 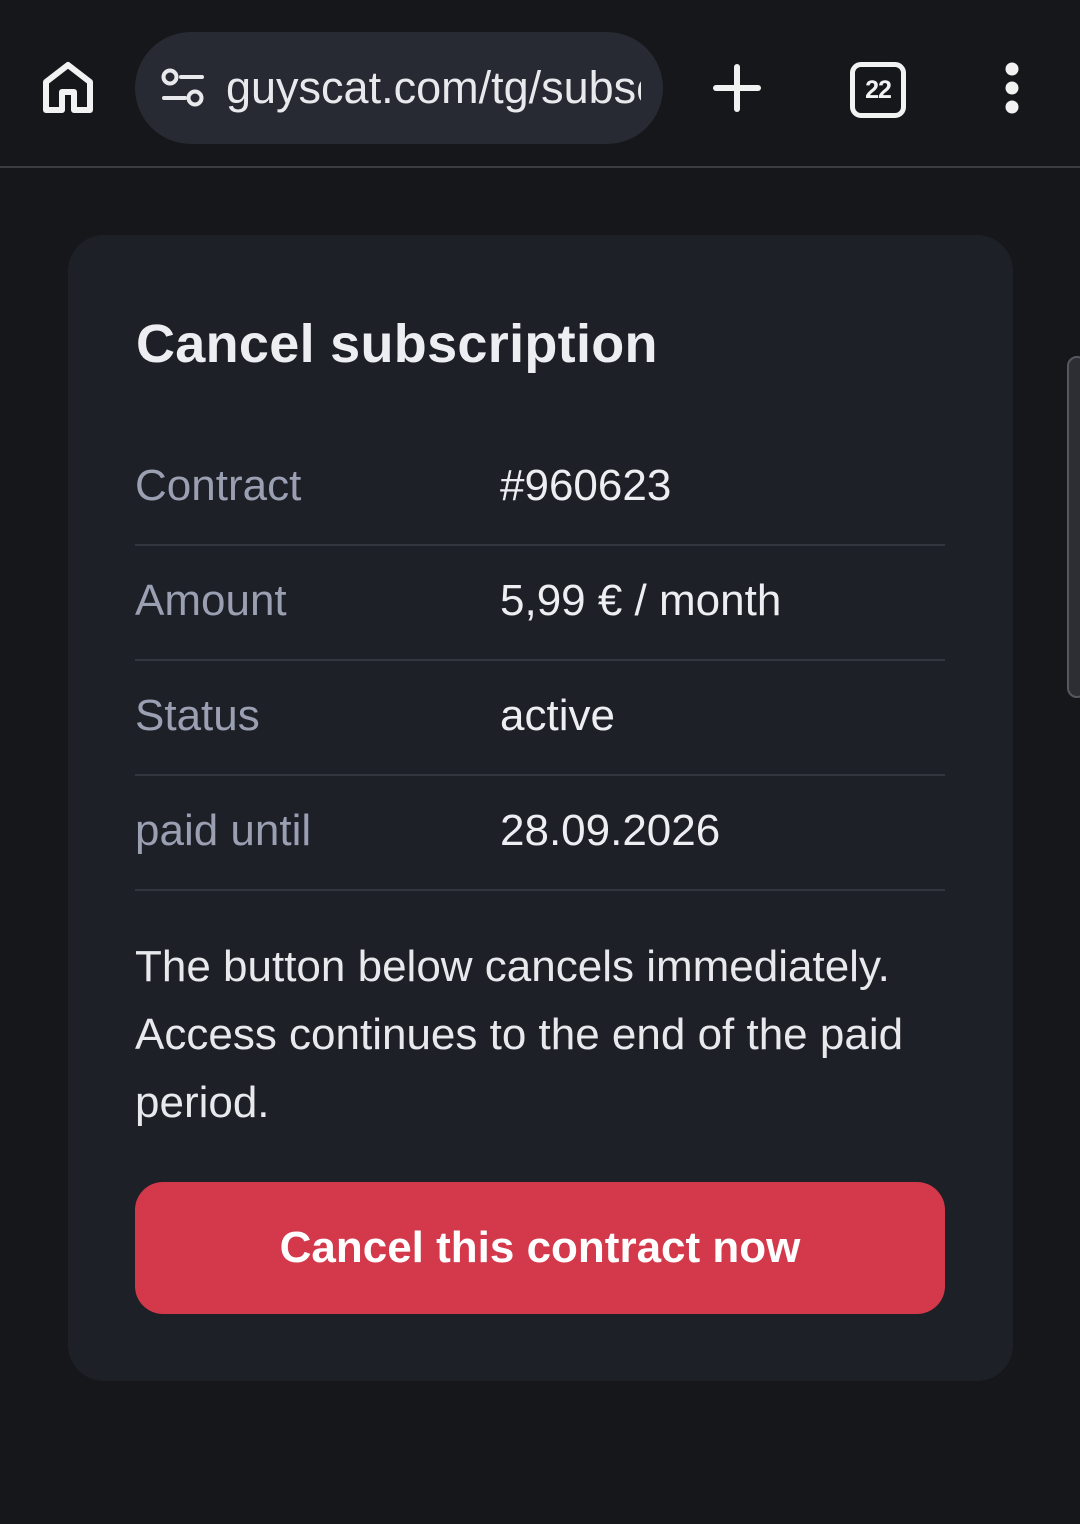 I want to click on page-scrollbar, so click(x=1073, y=527).